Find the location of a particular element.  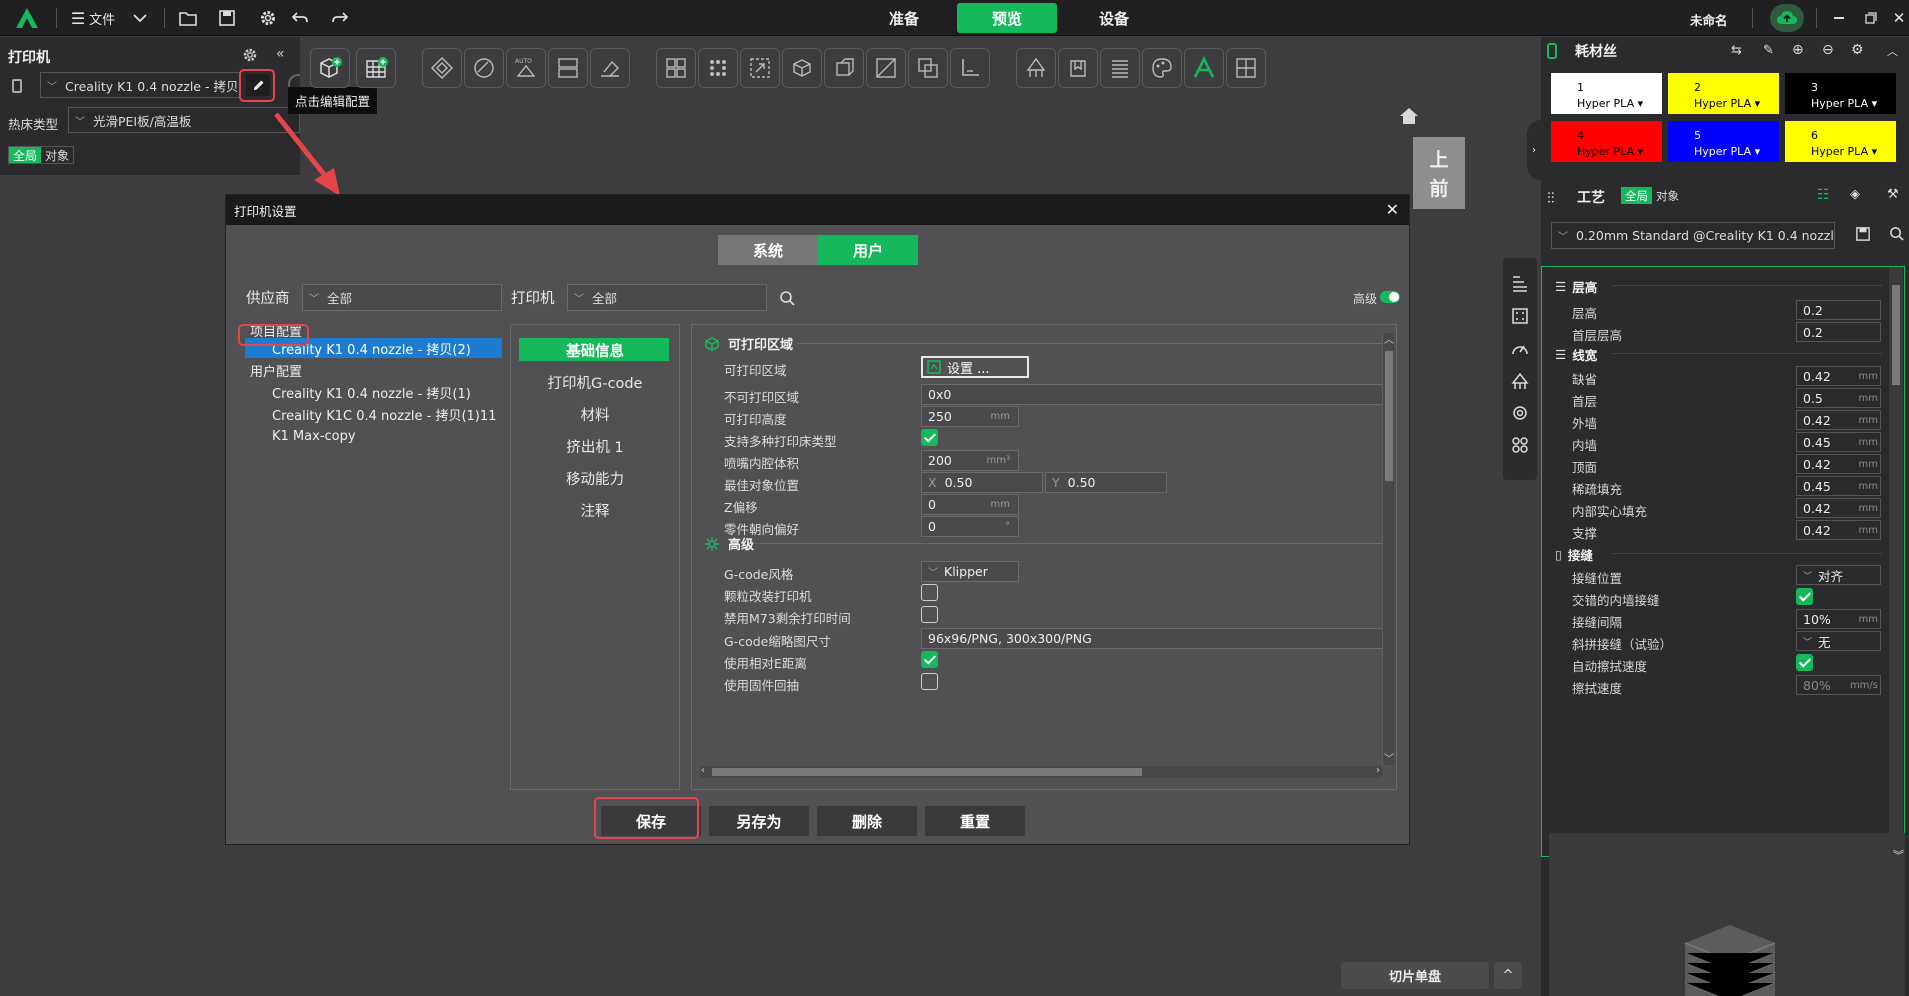

scale-icon is located at coordinates (760, 68).